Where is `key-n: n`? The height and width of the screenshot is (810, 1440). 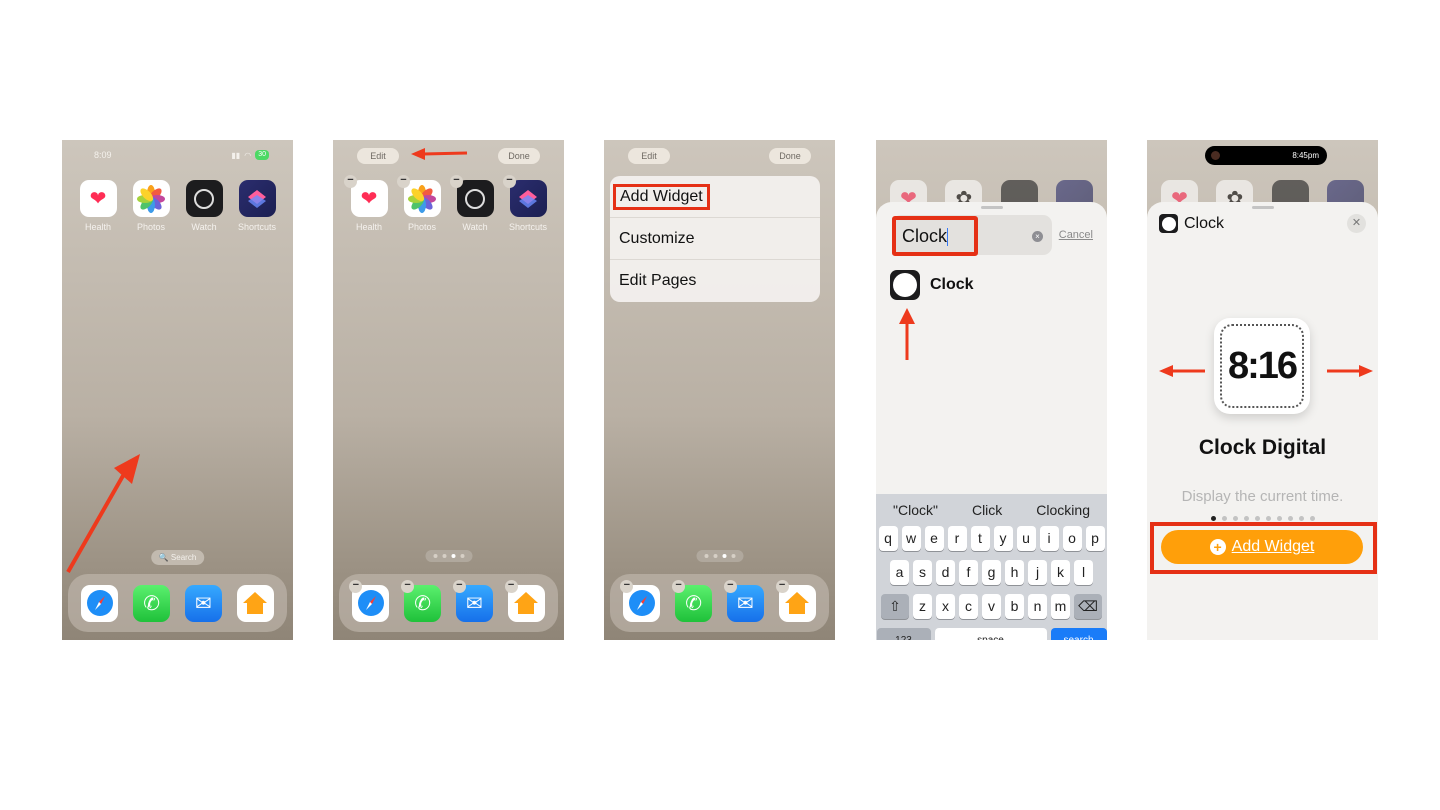 key-n: n is located at coordinates (1037, 606).